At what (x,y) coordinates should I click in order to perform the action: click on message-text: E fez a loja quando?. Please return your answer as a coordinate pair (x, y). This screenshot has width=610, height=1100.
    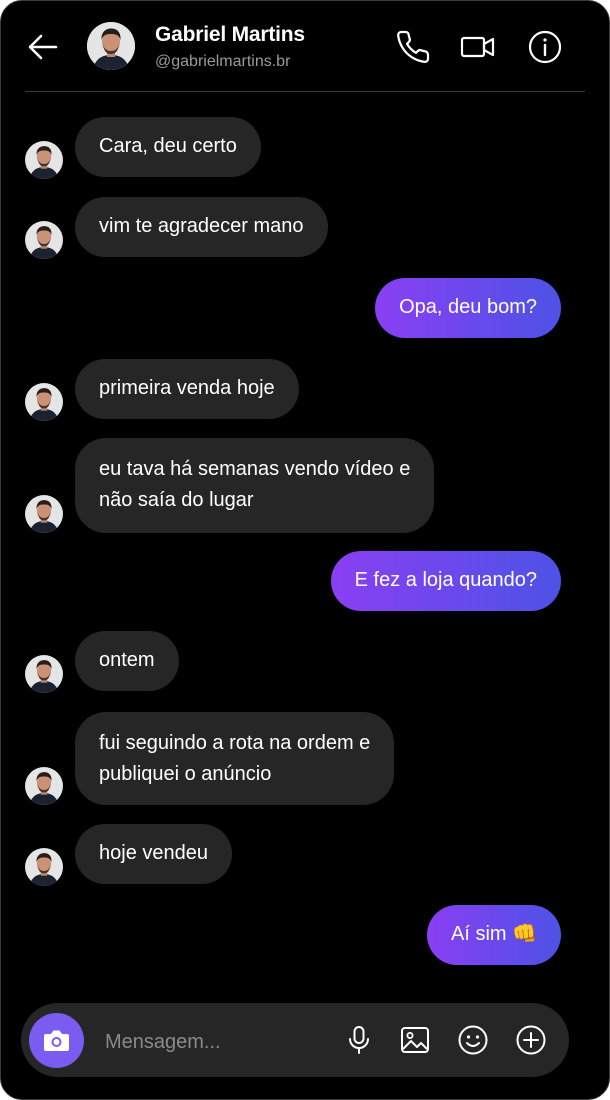
    Looking at the image, I should click on (445, 580).